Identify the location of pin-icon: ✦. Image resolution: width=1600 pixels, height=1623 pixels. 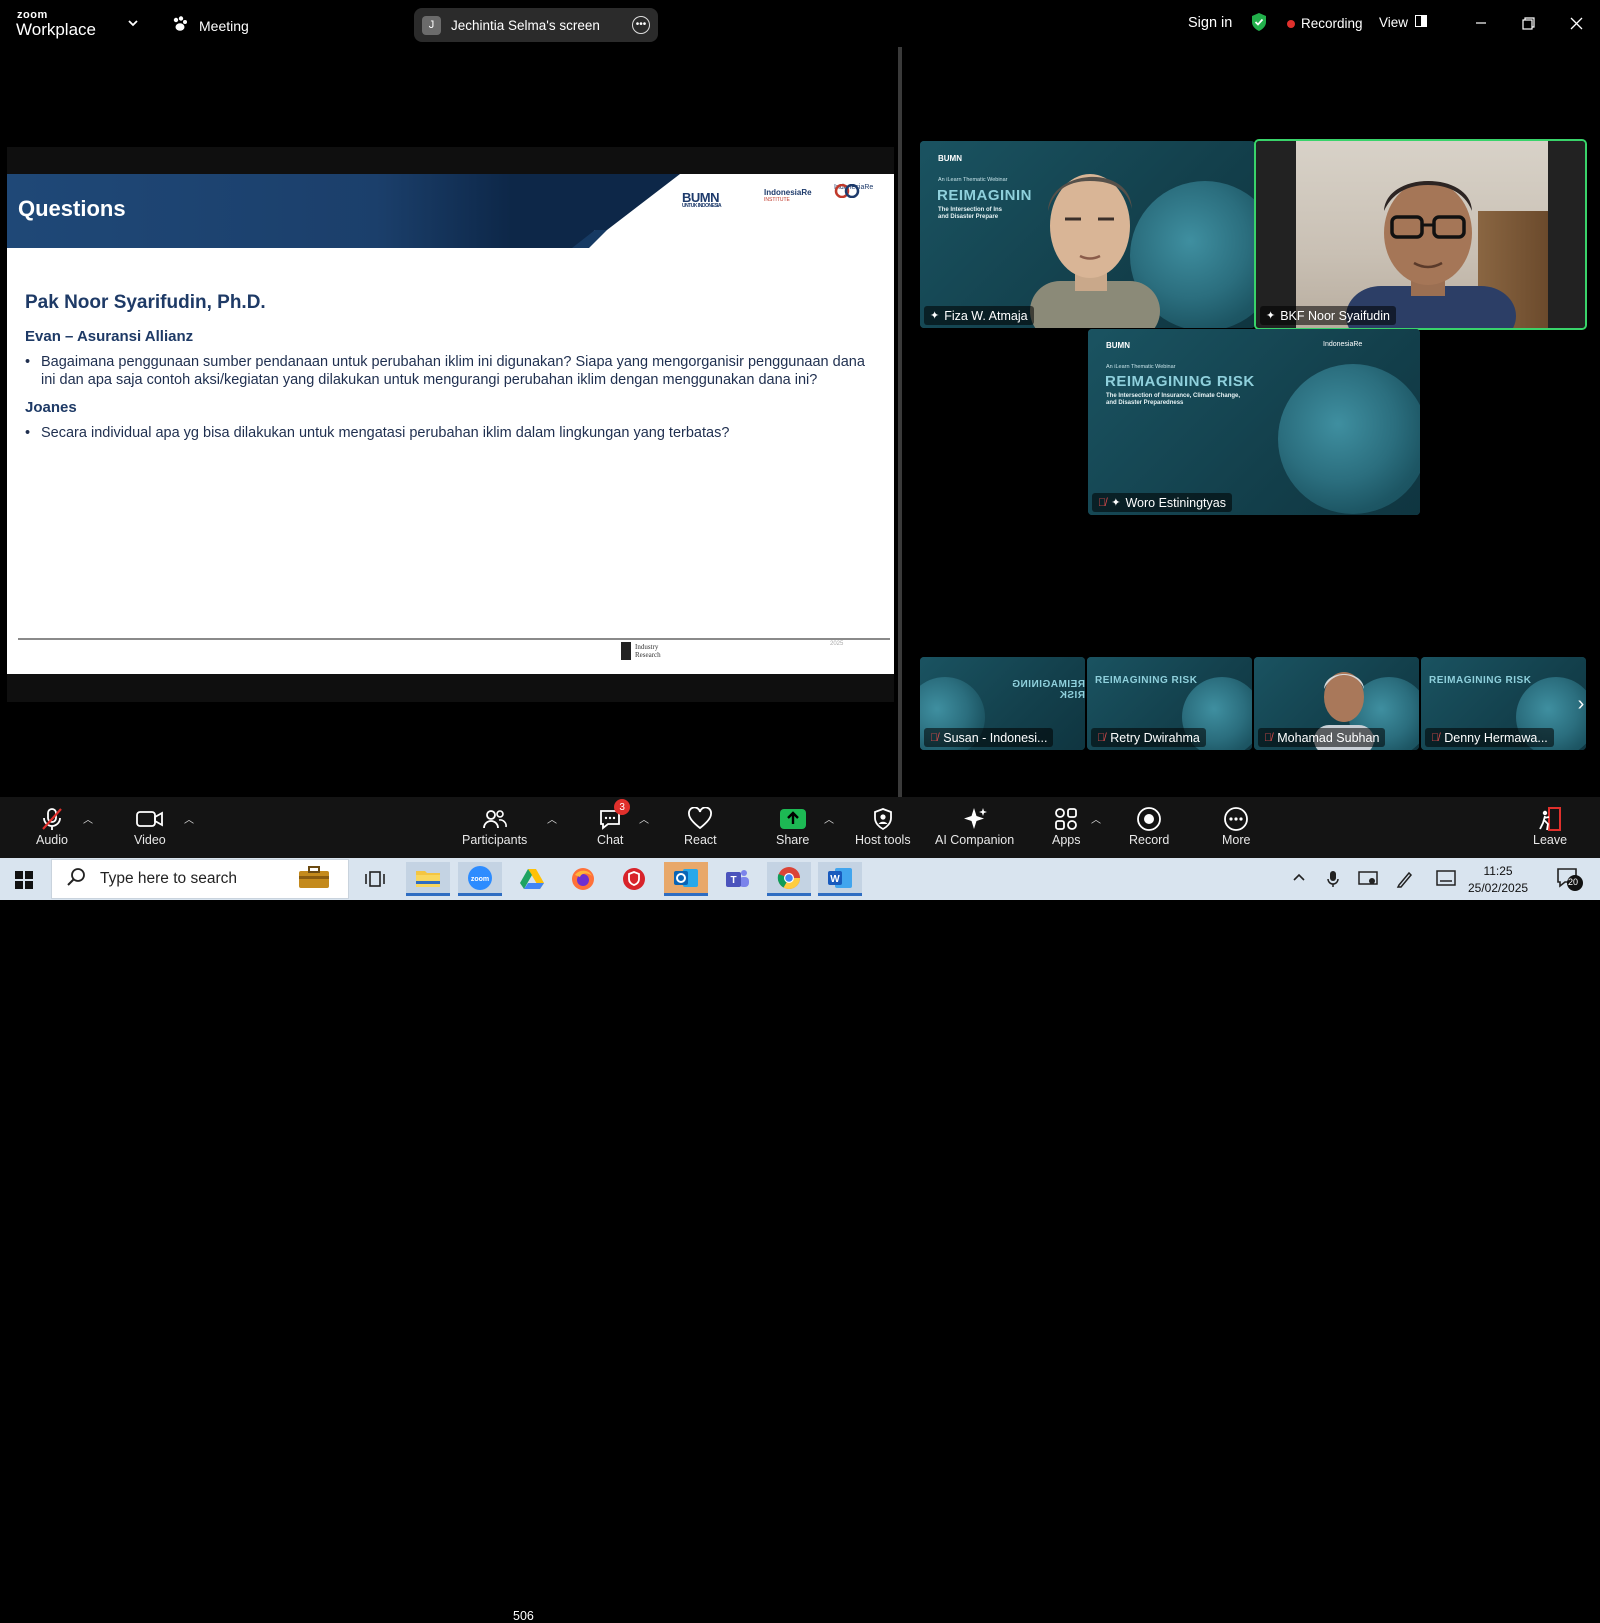
(1116, 503).